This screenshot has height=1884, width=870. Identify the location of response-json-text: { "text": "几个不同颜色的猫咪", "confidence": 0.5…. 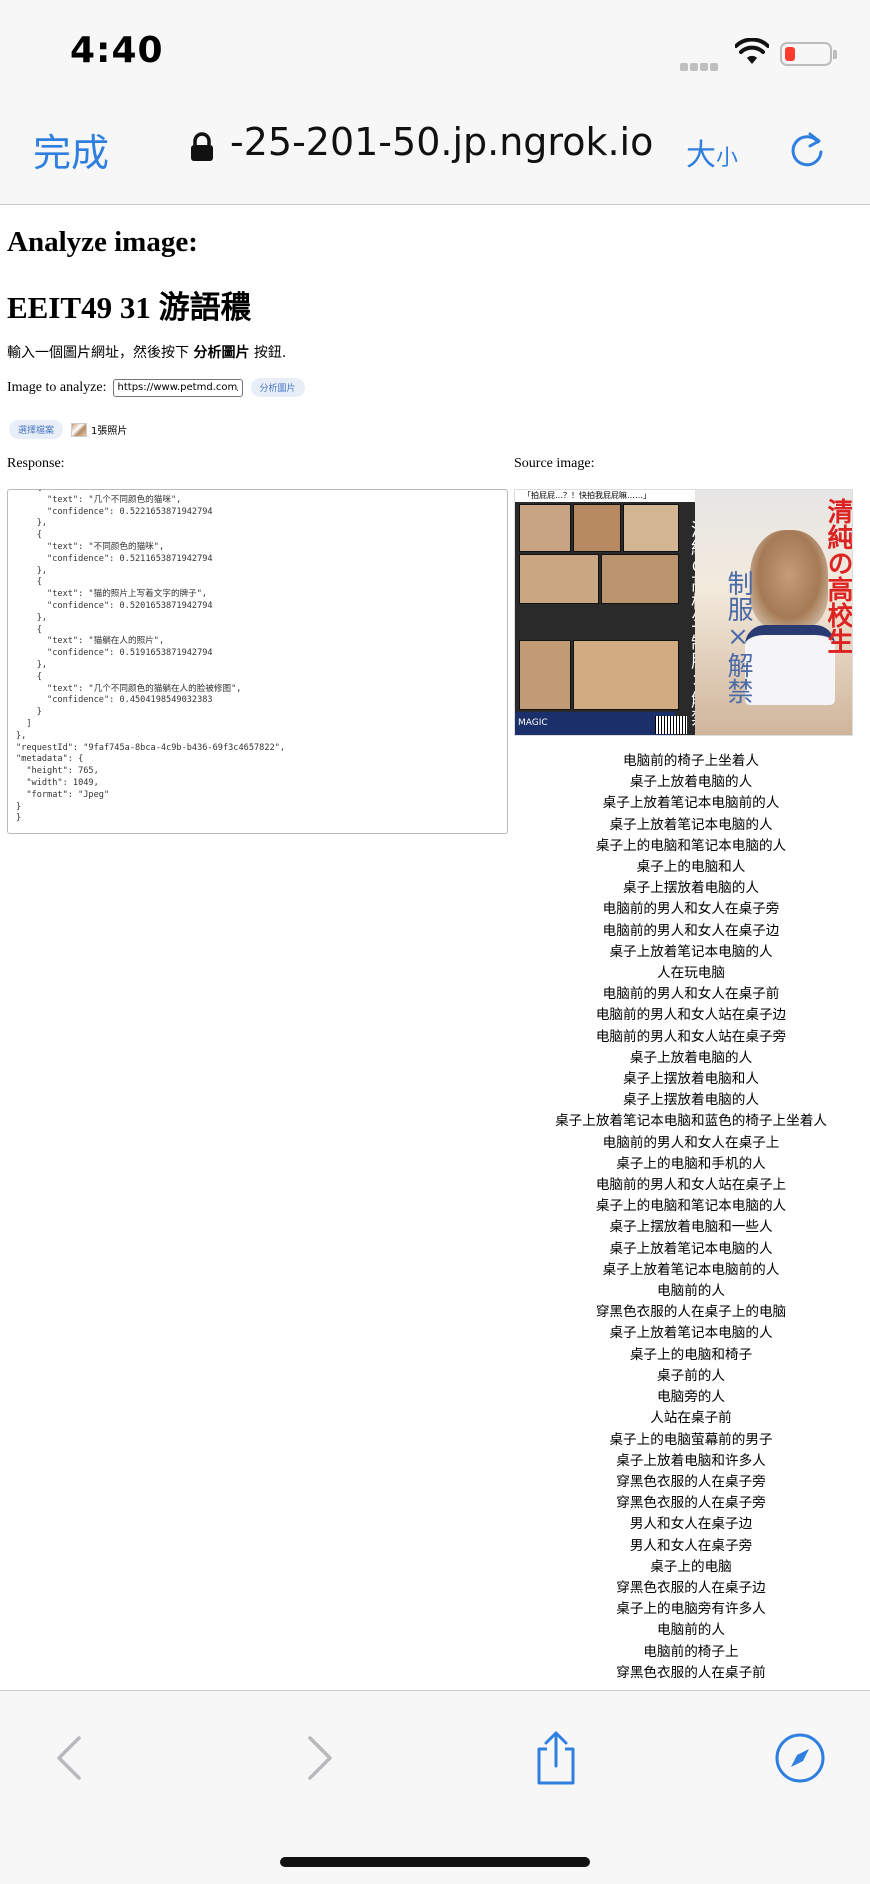
(151, 657).